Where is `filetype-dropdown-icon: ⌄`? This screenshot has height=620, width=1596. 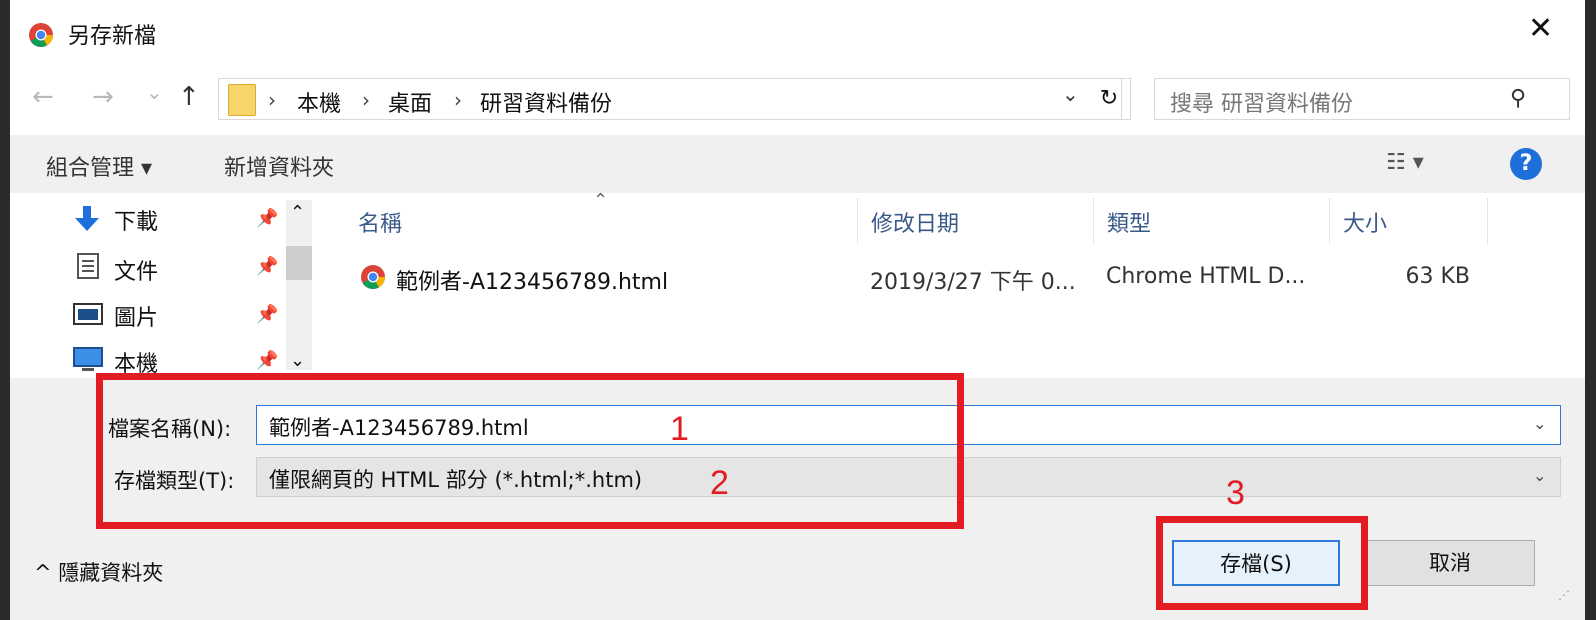
filetype-dropdown-icon: ⌄ is located at coordinates (1539, 475).